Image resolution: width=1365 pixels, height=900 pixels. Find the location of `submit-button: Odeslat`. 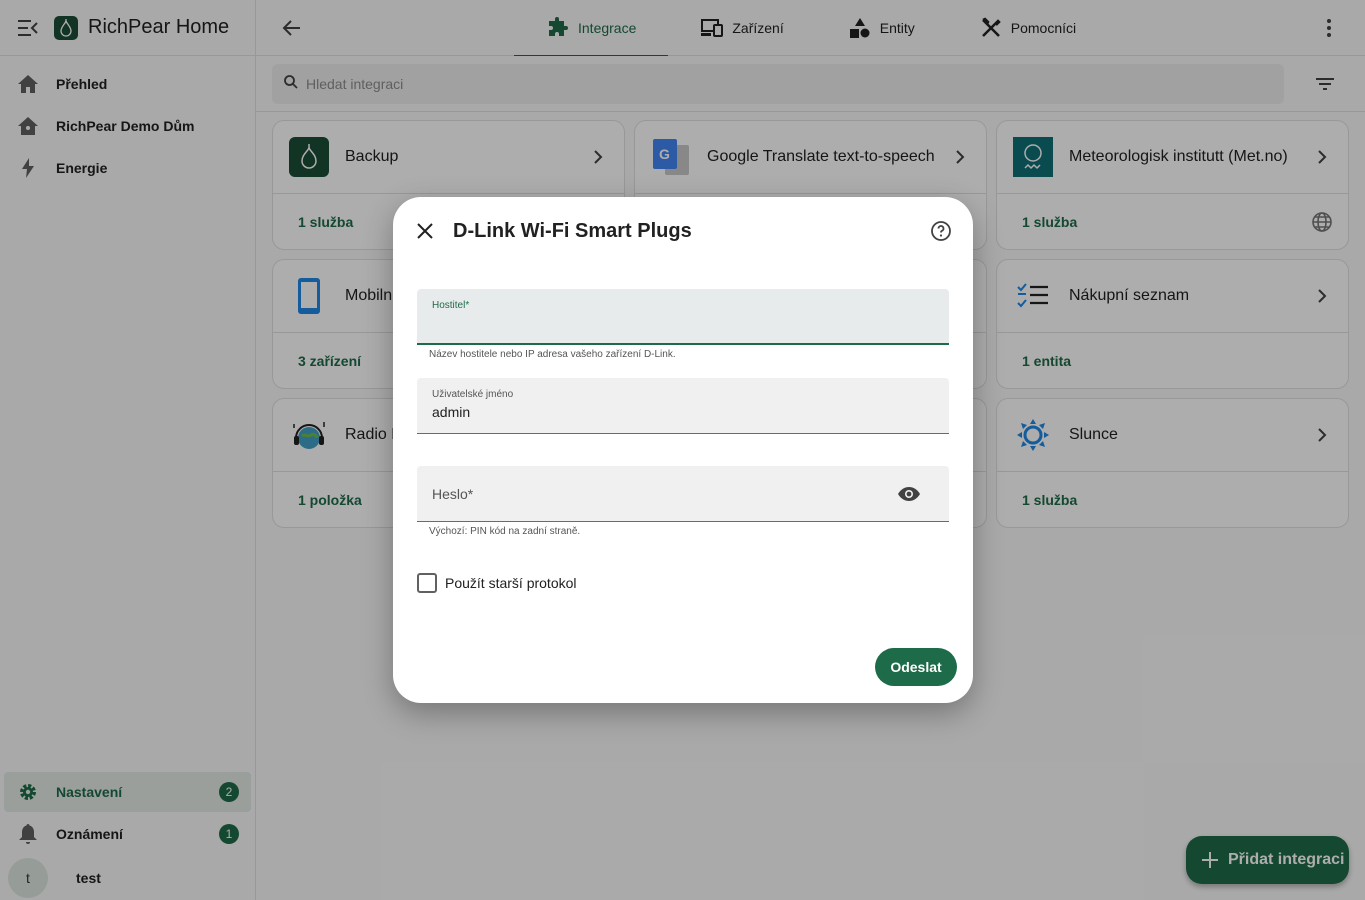

submit-button: Odeslat is located at coordinates (916, 667).